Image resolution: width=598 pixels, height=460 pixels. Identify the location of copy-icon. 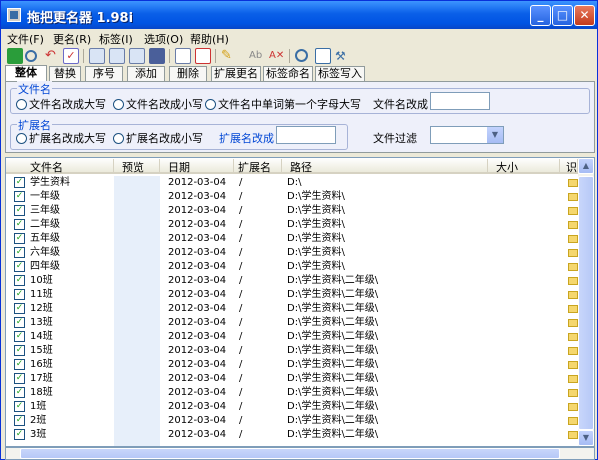
(97, 56).